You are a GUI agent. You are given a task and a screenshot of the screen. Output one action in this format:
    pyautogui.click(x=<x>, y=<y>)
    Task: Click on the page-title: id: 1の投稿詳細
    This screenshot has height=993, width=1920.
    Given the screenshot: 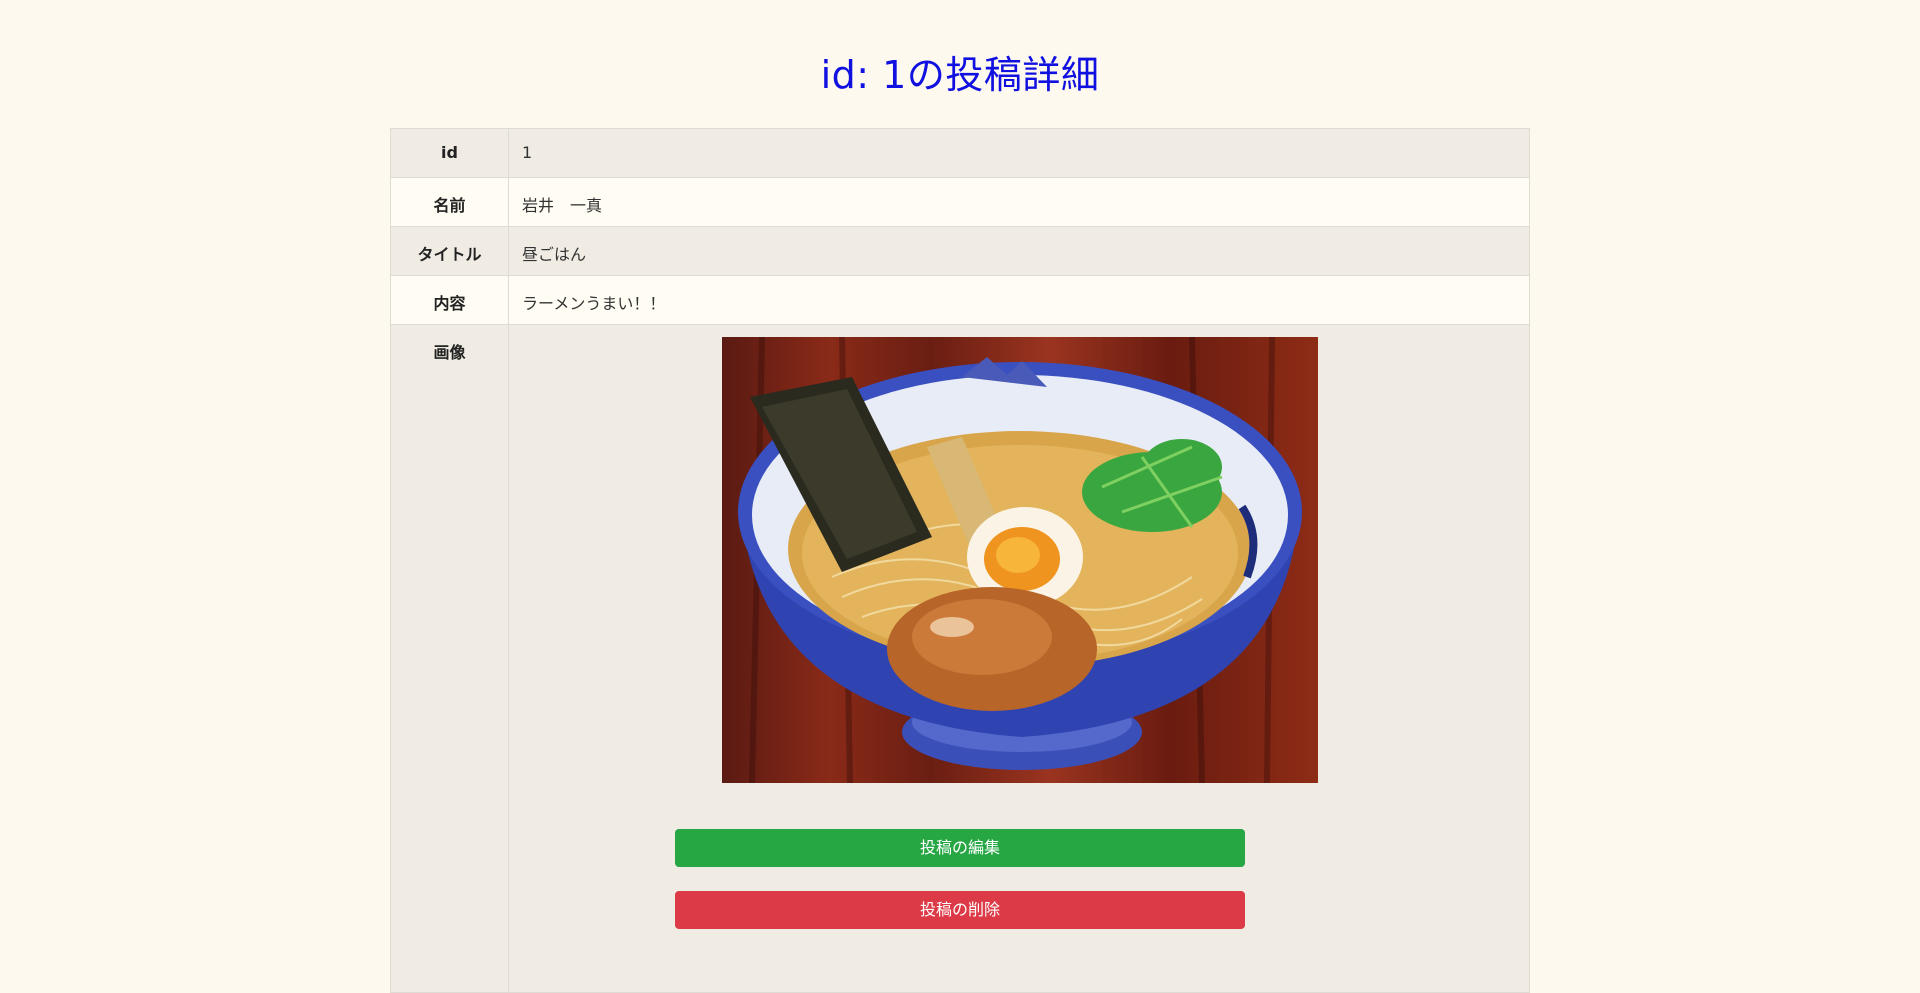 What is the action you would take?
    pyautogui.click(x=960, y=75)
    